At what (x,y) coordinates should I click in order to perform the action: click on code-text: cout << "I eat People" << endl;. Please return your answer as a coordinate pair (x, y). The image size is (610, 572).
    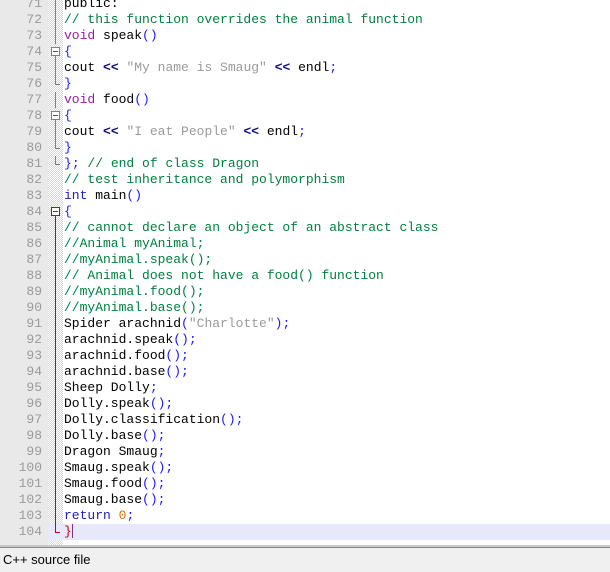
    Looking at the image, I should click on (336, 132).